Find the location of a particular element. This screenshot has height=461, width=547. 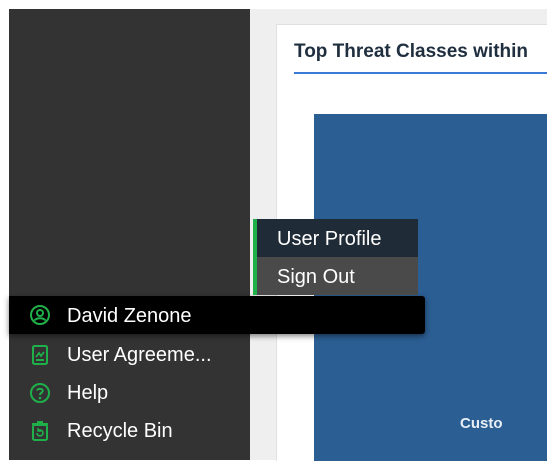

user-circle-icon is located at coordinates (40, 315).